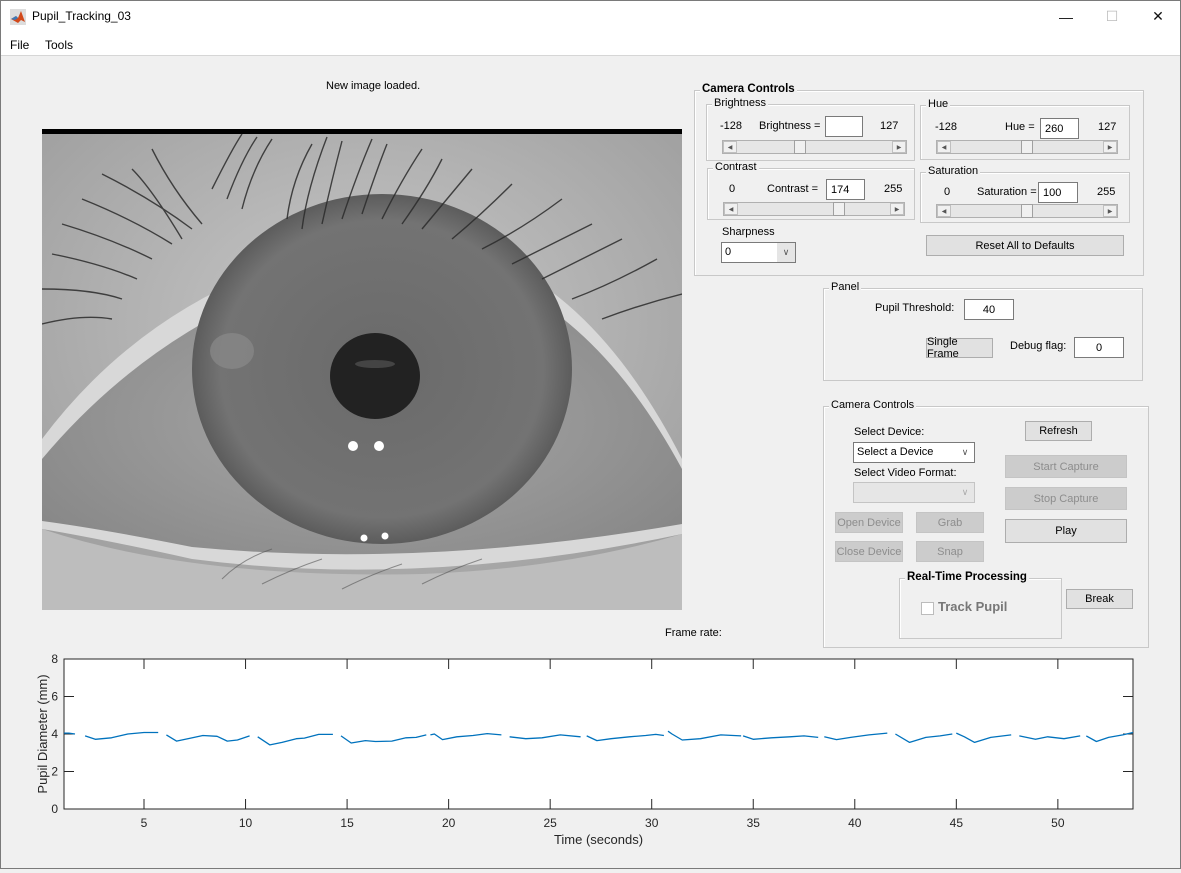  I want to click on brightness-label: Brightness =, so click(790, 126).